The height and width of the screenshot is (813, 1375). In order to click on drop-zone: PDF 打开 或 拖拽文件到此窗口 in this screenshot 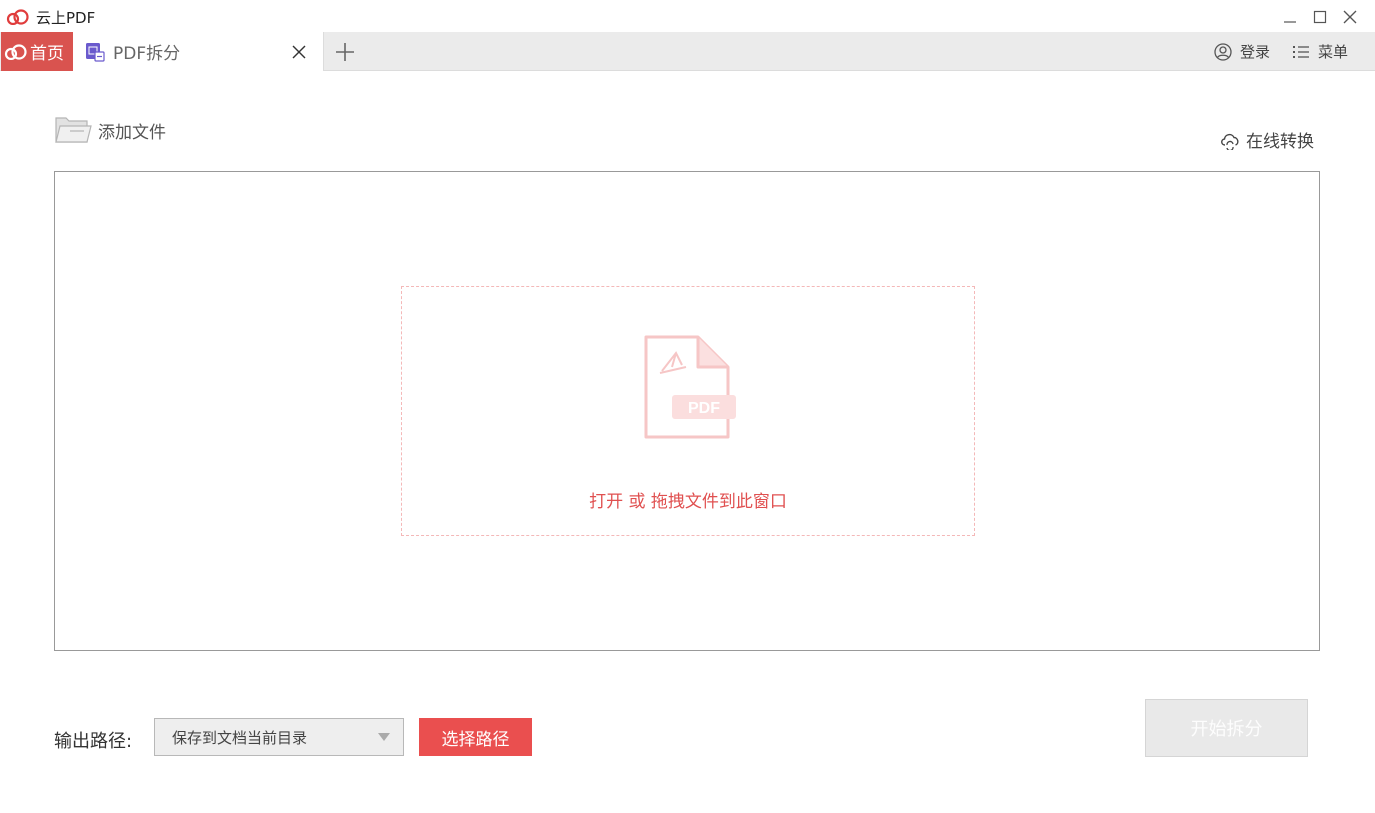, I will do `click(688, 411)`.